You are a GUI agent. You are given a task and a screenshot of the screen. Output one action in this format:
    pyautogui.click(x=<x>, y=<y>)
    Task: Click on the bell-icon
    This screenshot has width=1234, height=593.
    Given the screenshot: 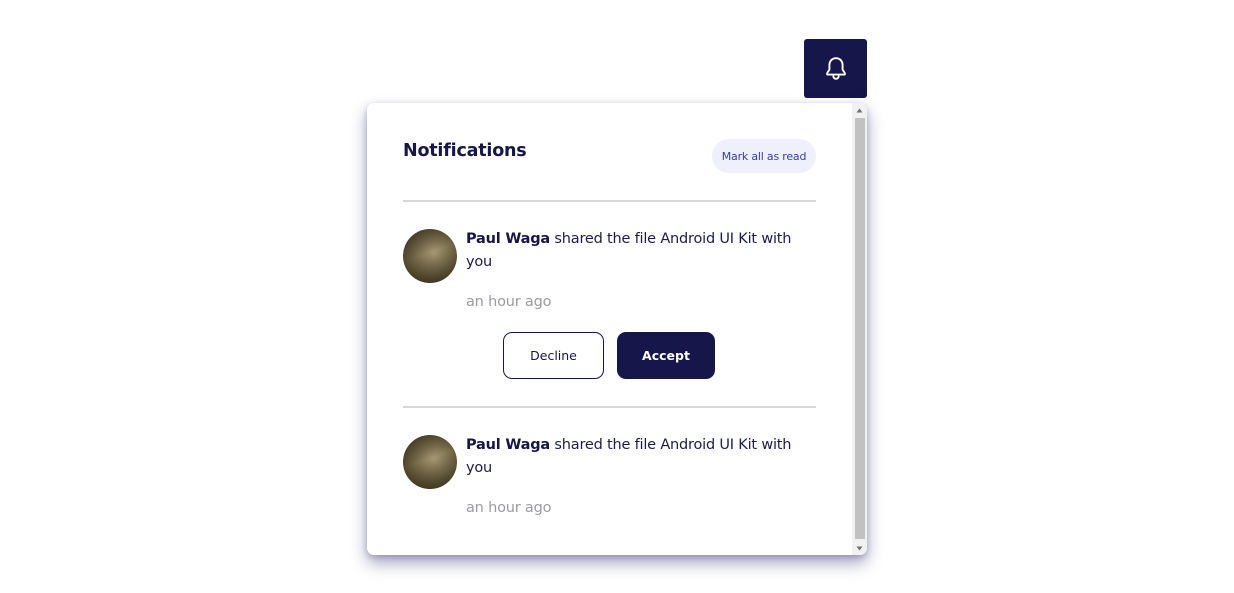 What is the action you would take?
    pyautogui.click(x=835, y=68)
    